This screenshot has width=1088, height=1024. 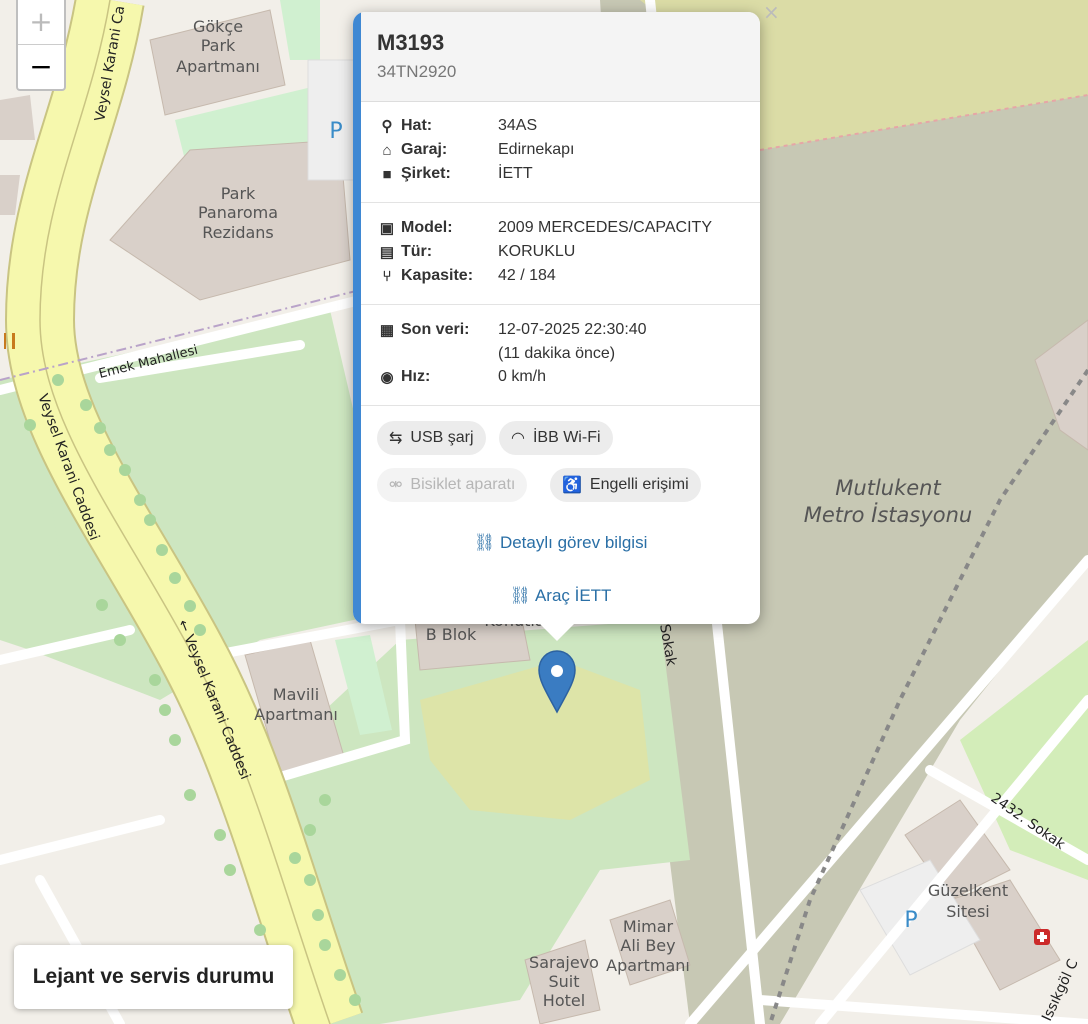 What do you see at coordinates (560, 57) in the screenshot?
I see `popup-header: M3193 34TN2920` at bounding box center [560, 57].